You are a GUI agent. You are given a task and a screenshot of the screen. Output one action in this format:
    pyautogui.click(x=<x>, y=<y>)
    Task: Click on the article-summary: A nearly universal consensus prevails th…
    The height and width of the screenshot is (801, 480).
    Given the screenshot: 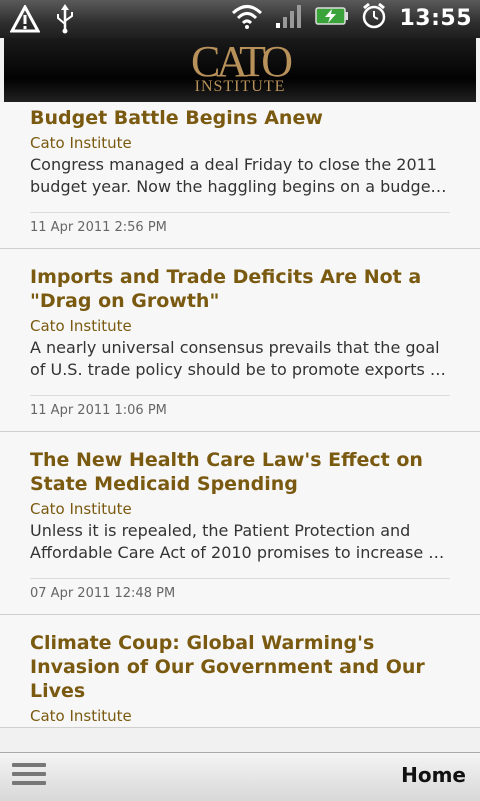 What is the action you would take?
    pyautogui.click(x=240, y=358)
    